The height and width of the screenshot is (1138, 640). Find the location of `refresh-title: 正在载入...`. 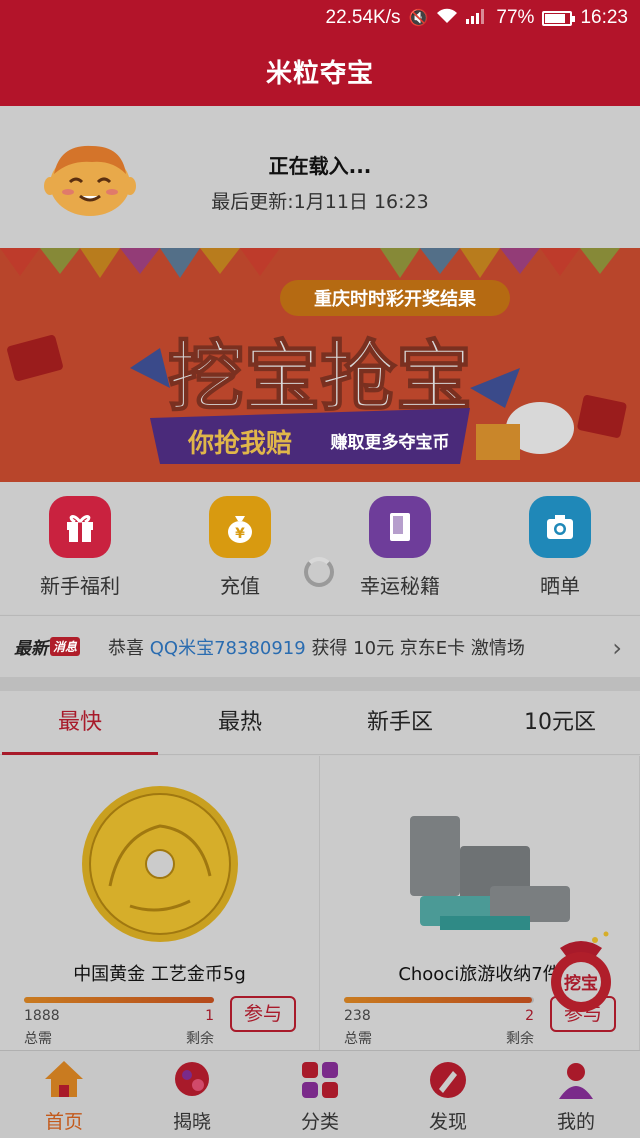

refresh-title: 正在载入... is located at coordinates (320, 166).